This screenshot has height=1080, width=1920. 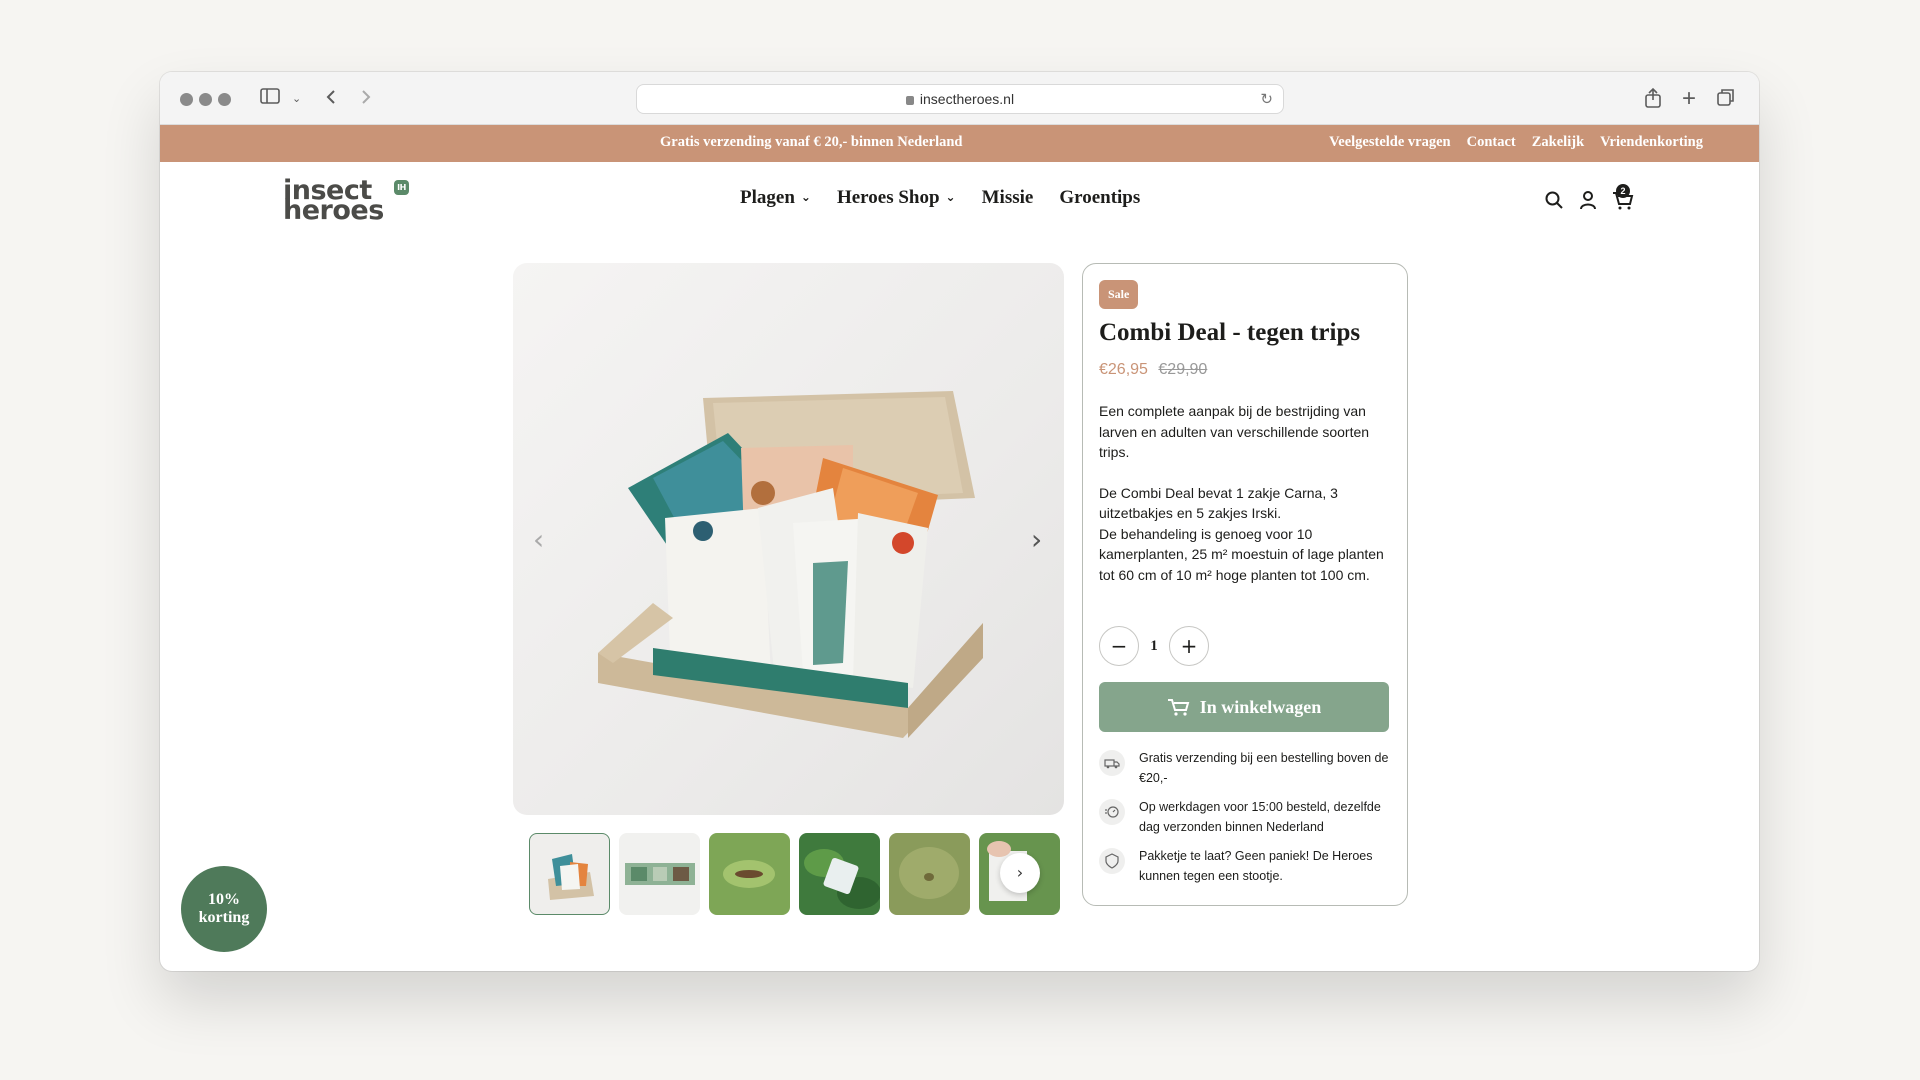 I want to click on account-icon, so click(x=1588, y=200).